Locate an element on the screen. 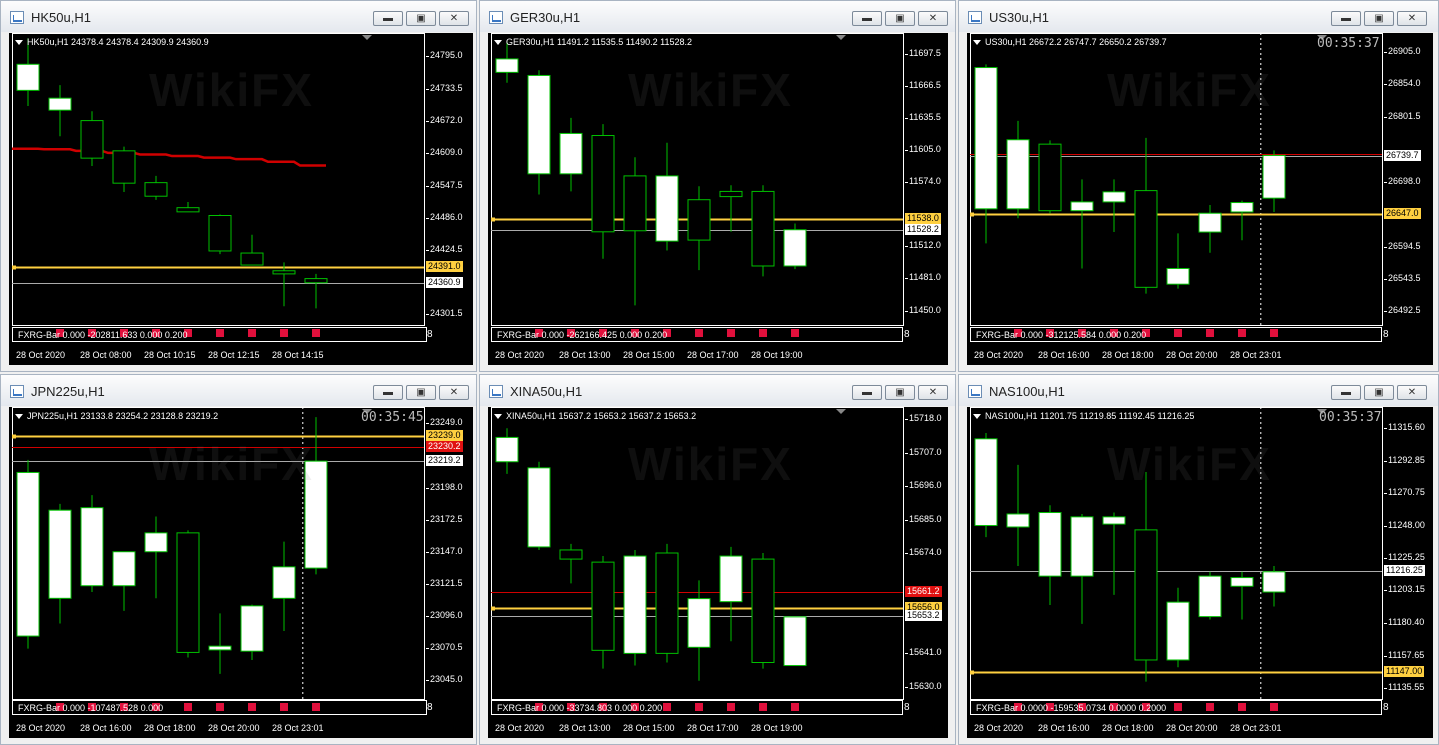 The width and height of the screenshot is (1439, 745). y-tick-label: 15696.0 is located at coordinates (923, 485).